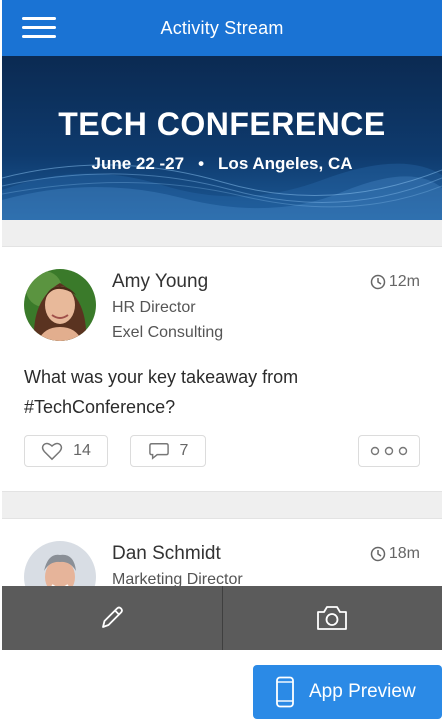 Image resolution: width=444 pixels, height=720 pixels. Describe the element at coordinates (138, 163) in the screenshot. I see `event-dates: June 22 -27` at that location.